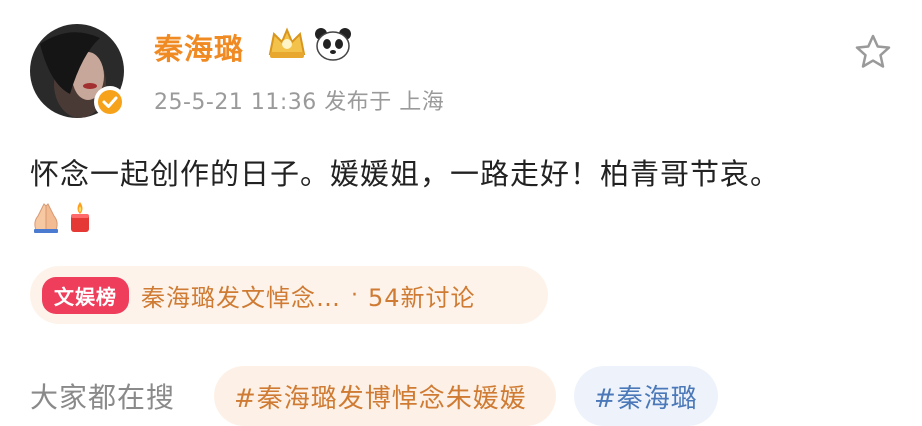 Image resolution: width=922 pixels, height=426 pixels. I want to click on avatar, so click(78, 71).